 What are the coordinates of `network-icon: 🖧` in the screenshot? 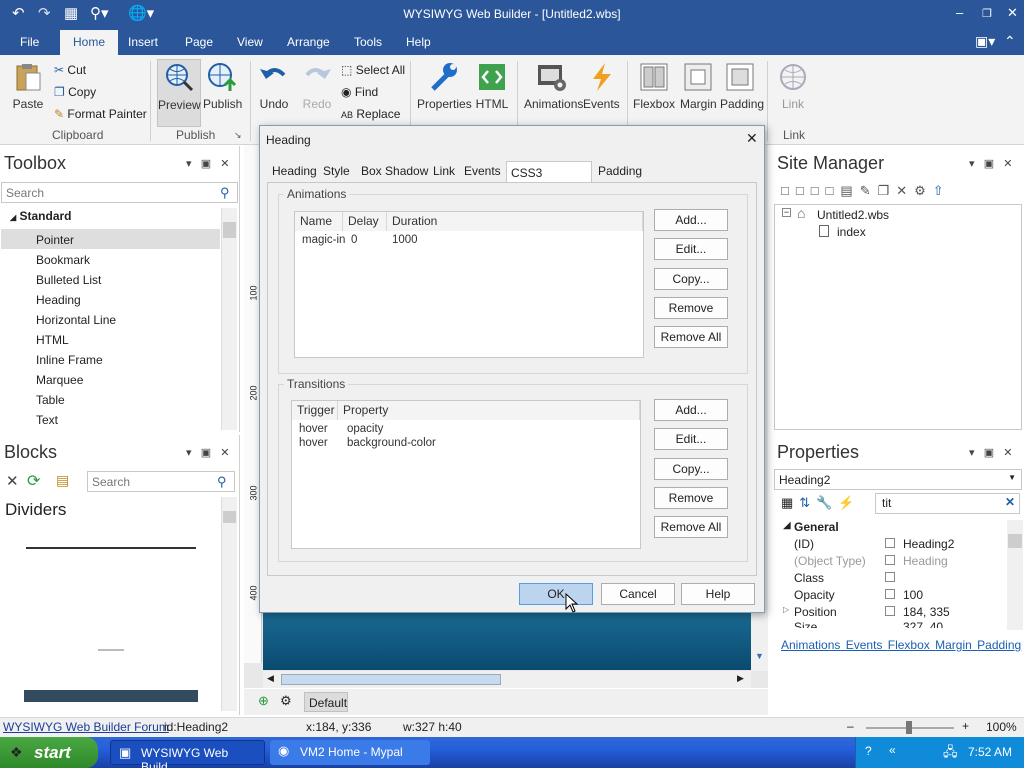 It's located at (950, 754).